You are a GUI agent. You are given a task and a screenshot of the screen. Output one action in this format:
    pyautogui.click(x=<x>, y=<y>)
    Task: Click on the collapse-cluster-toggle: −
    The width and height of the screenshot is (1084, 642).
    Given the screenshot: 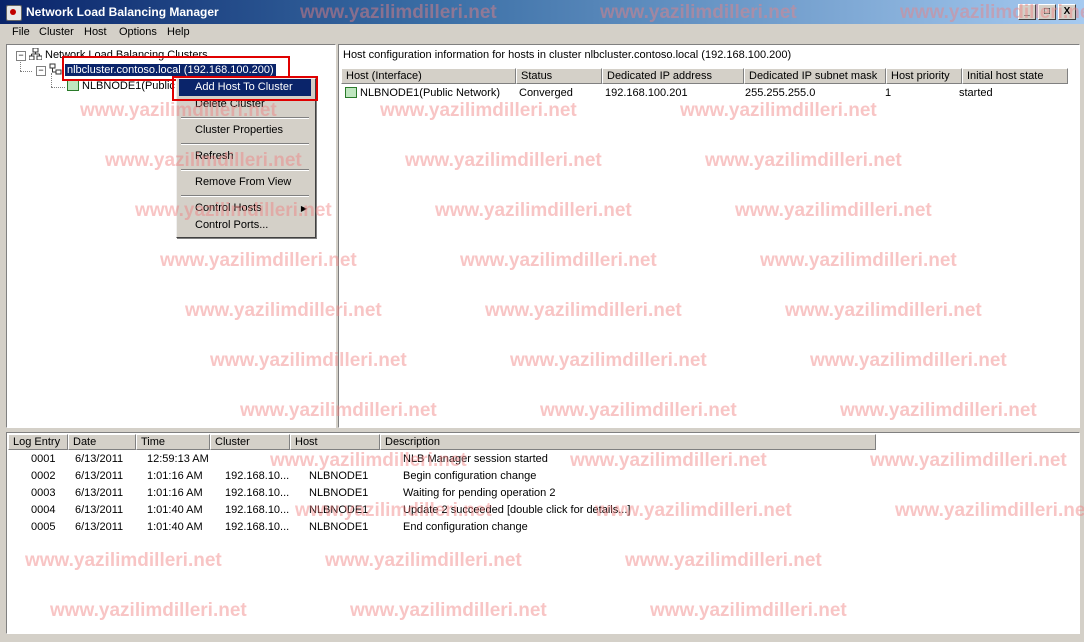 What is the action you would take?
    pyautogui.click(x=41, y=71)
    